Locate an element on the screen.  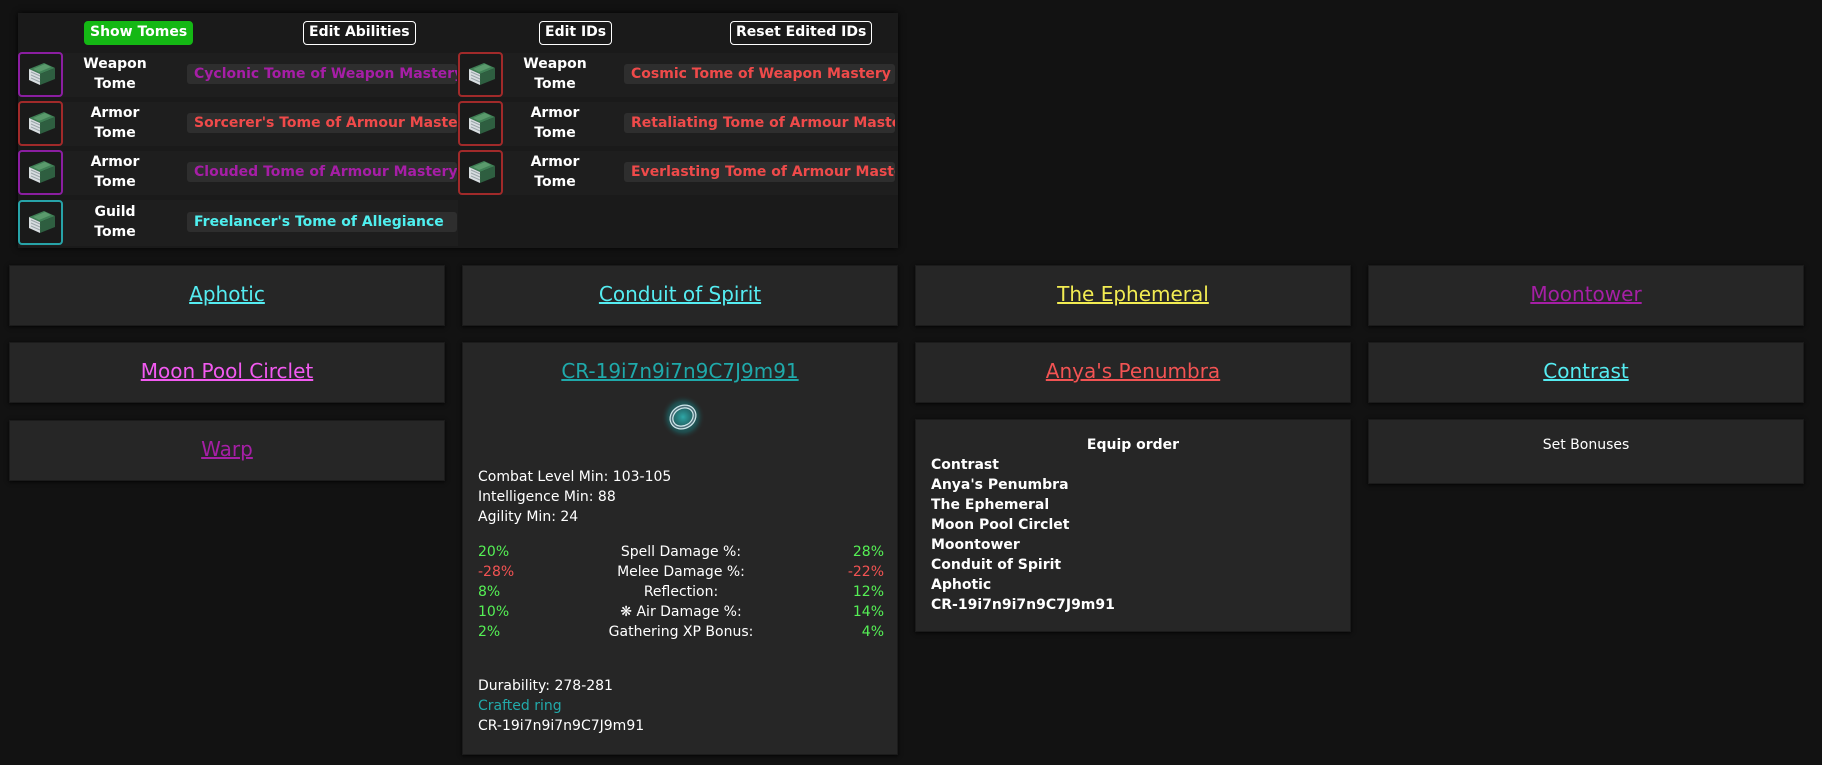
stat-name: Melee Damage %: is located at coordinates (681, 572).